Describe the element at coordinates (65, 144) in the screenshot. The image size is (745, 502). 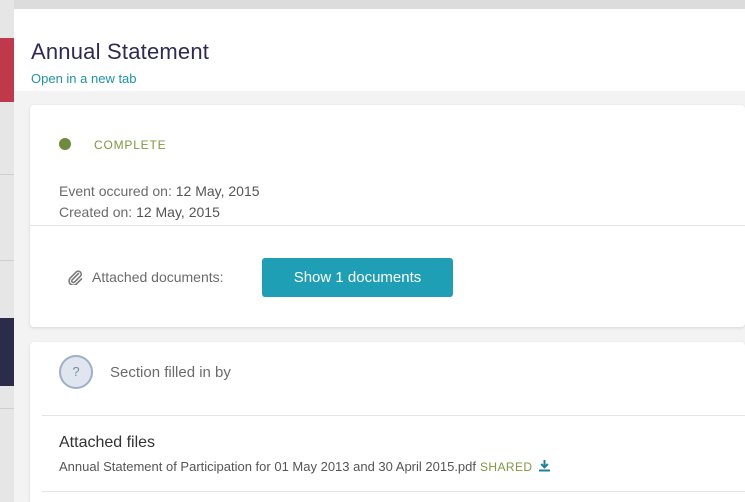
I see `status-dot-icon` at that location.